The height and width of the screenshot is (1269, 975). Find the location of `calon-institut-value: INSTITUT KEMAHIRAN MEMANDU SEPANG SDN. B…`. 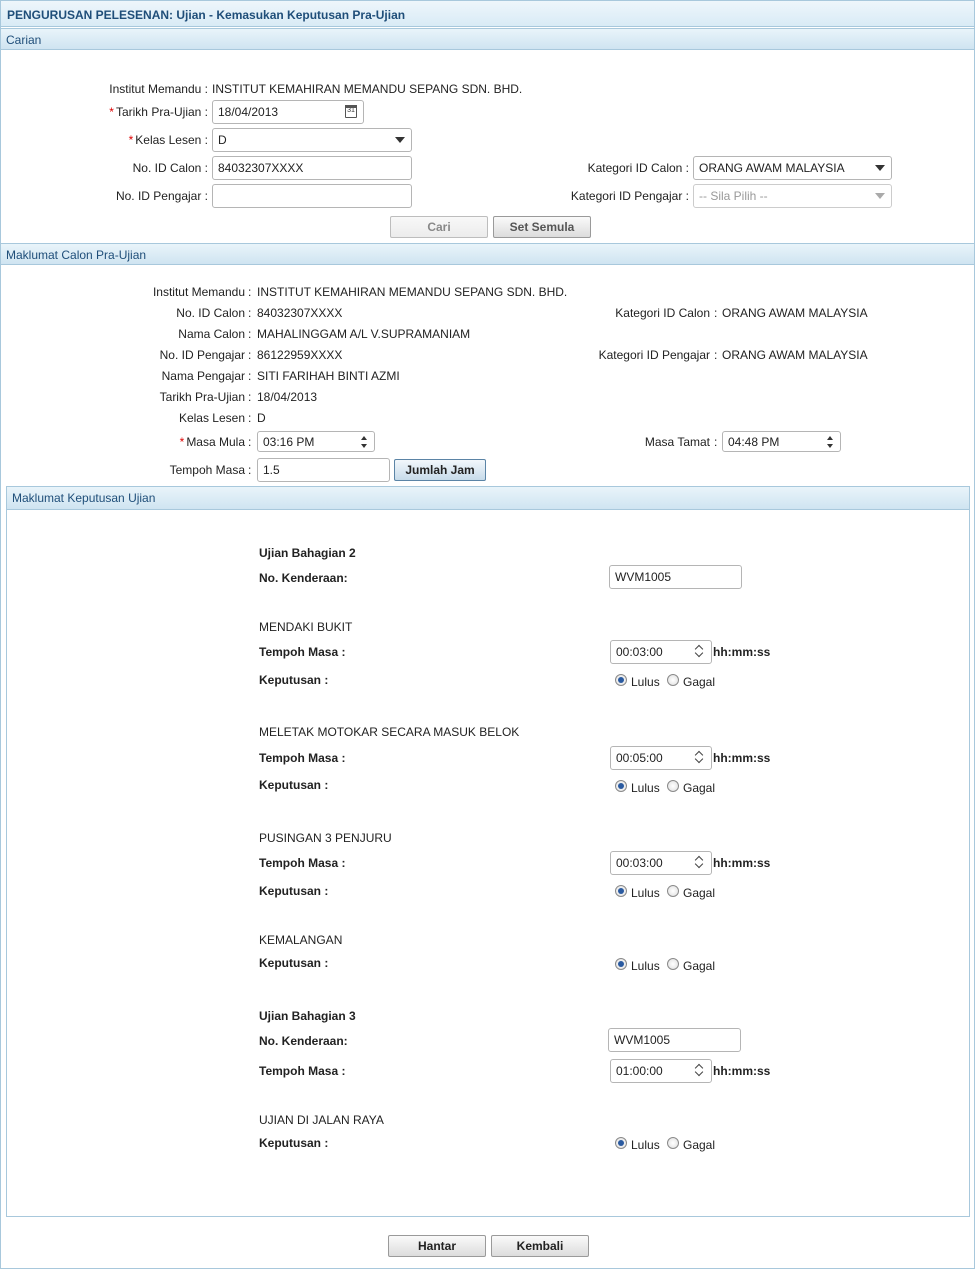

calon-institut-value: INSTITUT KEMAHIRAN MEMANDU SEPANG SDN. B… is located at coordinates (412, 292).